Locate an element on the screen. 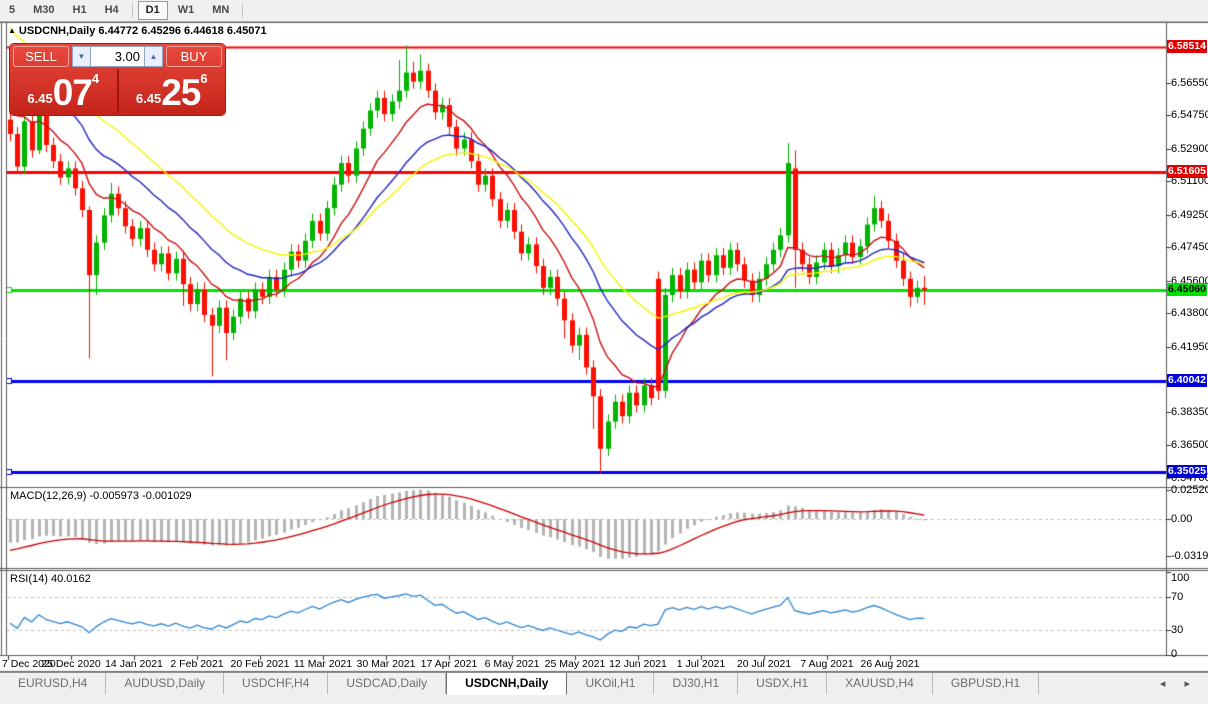 The height and width of the screenshot is (704, 1208). date-axis-label: 12 Jun 2021 is located at coordinates (638, 664).